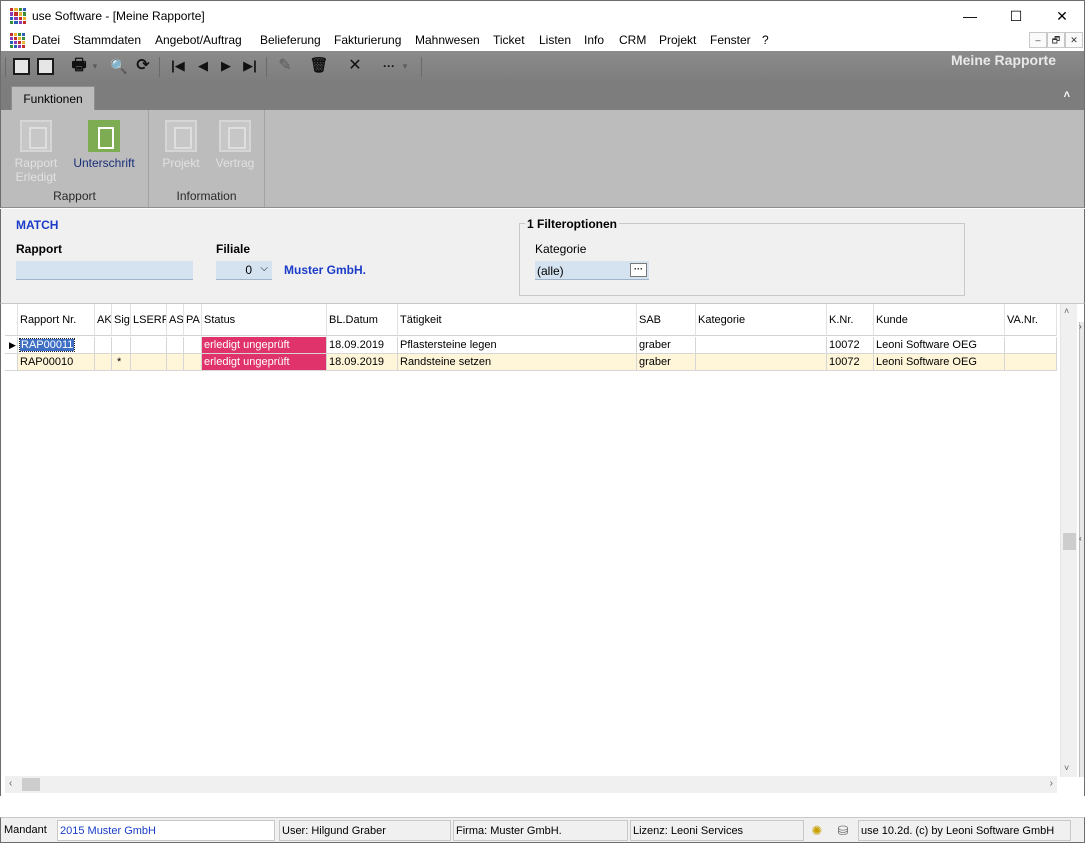  What do you see at coordinates (107, 40) in the screenshot?
I see `menu-stammdaten: Stammdaten` at bounding box center [107, 40].